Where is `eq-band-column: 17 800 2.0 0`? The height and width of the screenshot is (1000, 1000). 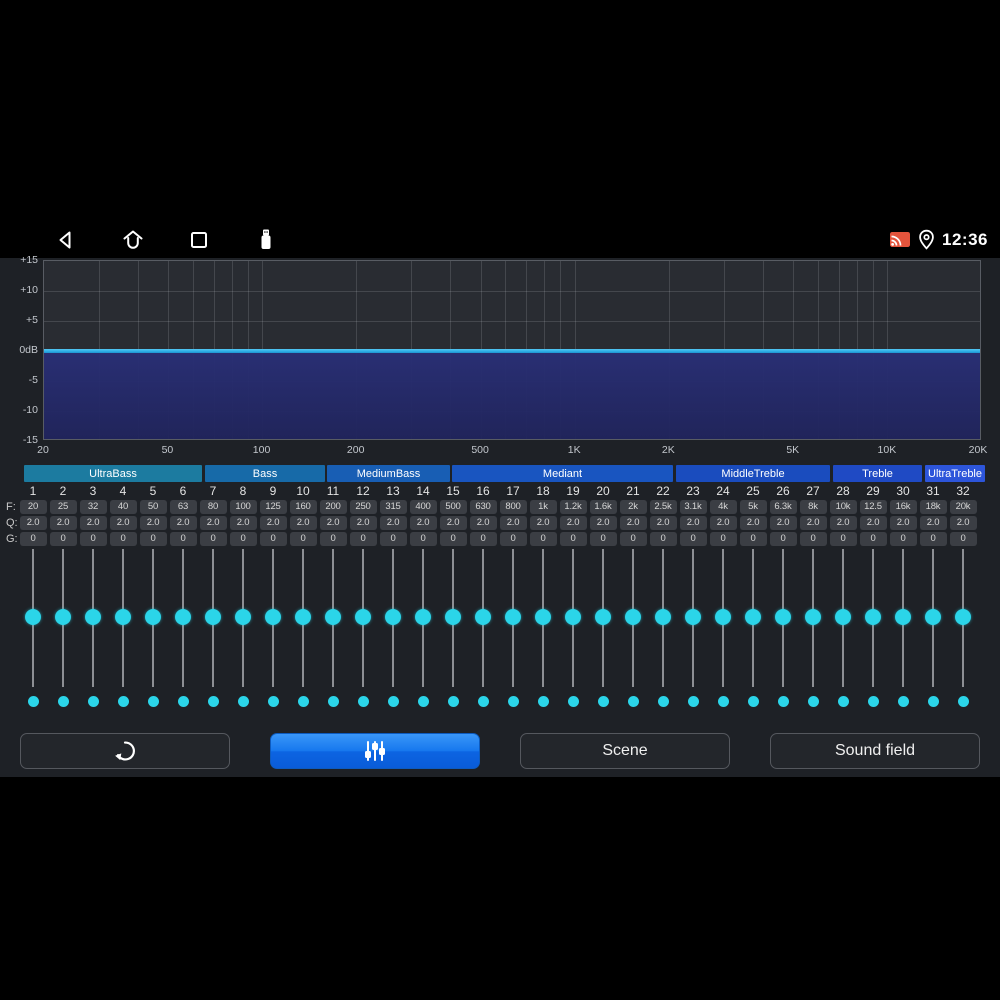
eq-band-column: 17 800 2.0 0 is located at coordinates (513, 624).